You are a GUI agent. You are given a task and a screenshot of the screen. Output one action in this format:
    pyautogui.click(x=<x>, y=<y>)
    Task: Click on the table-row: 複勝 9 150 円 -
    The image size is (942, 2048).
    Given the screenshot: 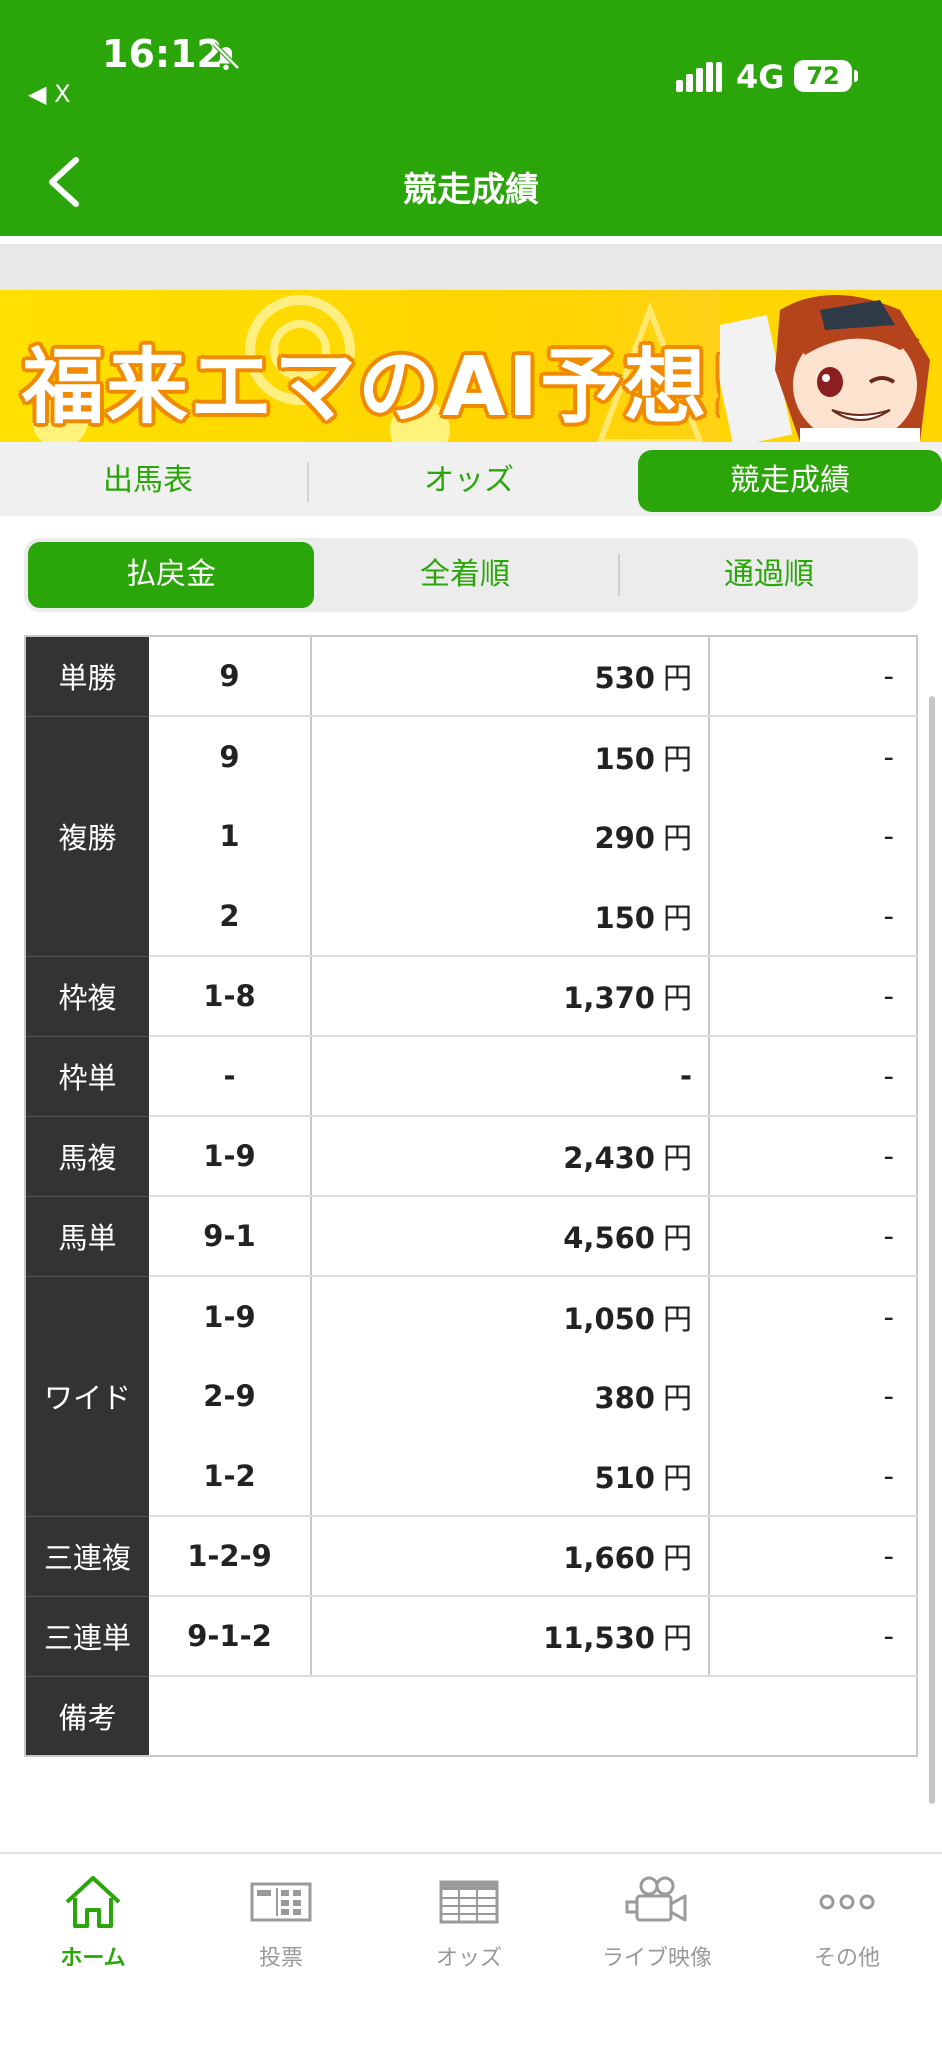 What is the action you would take?
    pyautogui.click(x=471, y=836)
    